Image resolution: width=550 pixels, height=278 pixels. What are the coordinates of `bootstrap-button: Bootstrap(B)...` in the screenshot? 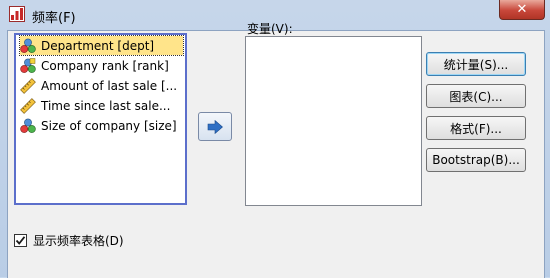 It's located at (476, 160).